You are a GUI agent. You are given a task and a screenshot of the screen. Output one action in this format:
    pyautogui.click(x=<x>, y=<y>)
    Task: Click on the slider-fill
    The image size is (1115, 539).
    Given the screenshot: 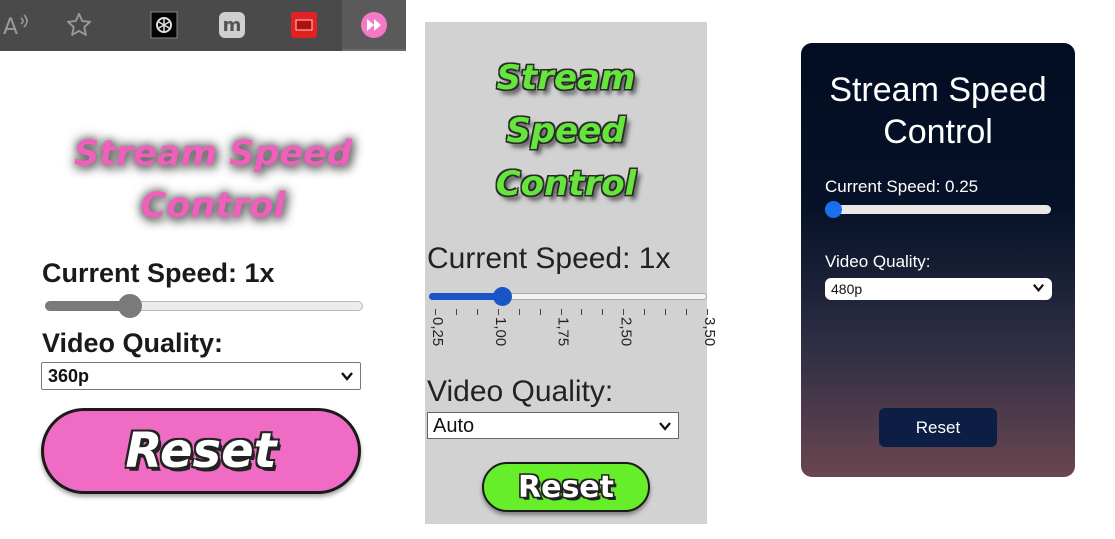 What is the action you would take?
    pyautogui.click(x=466, y=296)
    